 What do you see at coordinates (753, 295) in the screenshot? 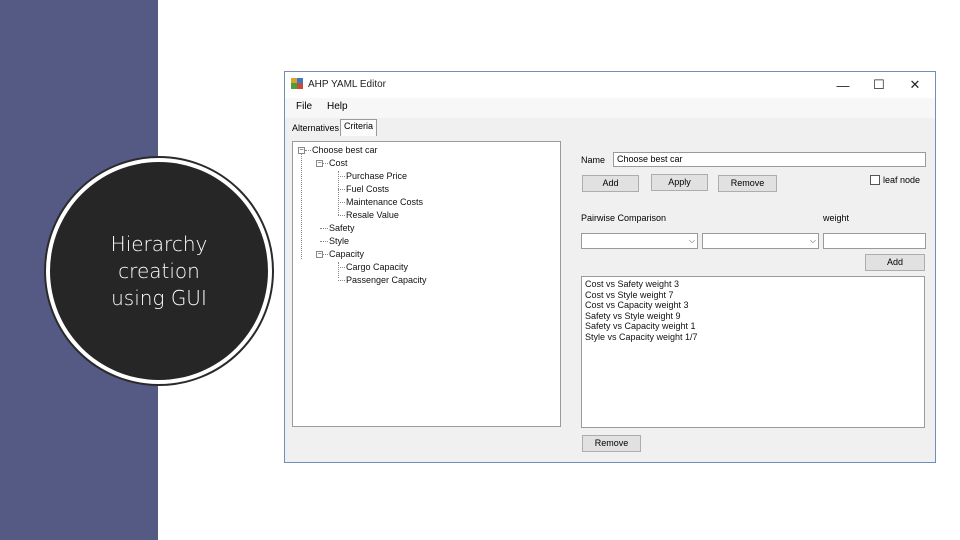
I see `list-item: Cost vs Style weight 7` at bounding box center [753, 295].